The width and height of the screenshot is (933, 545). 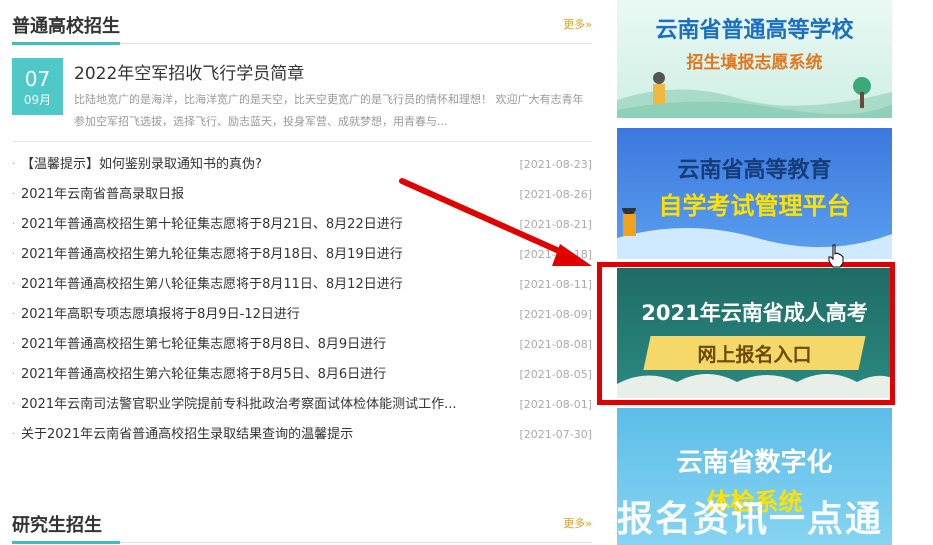 I want to click on undergrad-section-header: 普通高校招生 更多», so click(x=302, y=22).